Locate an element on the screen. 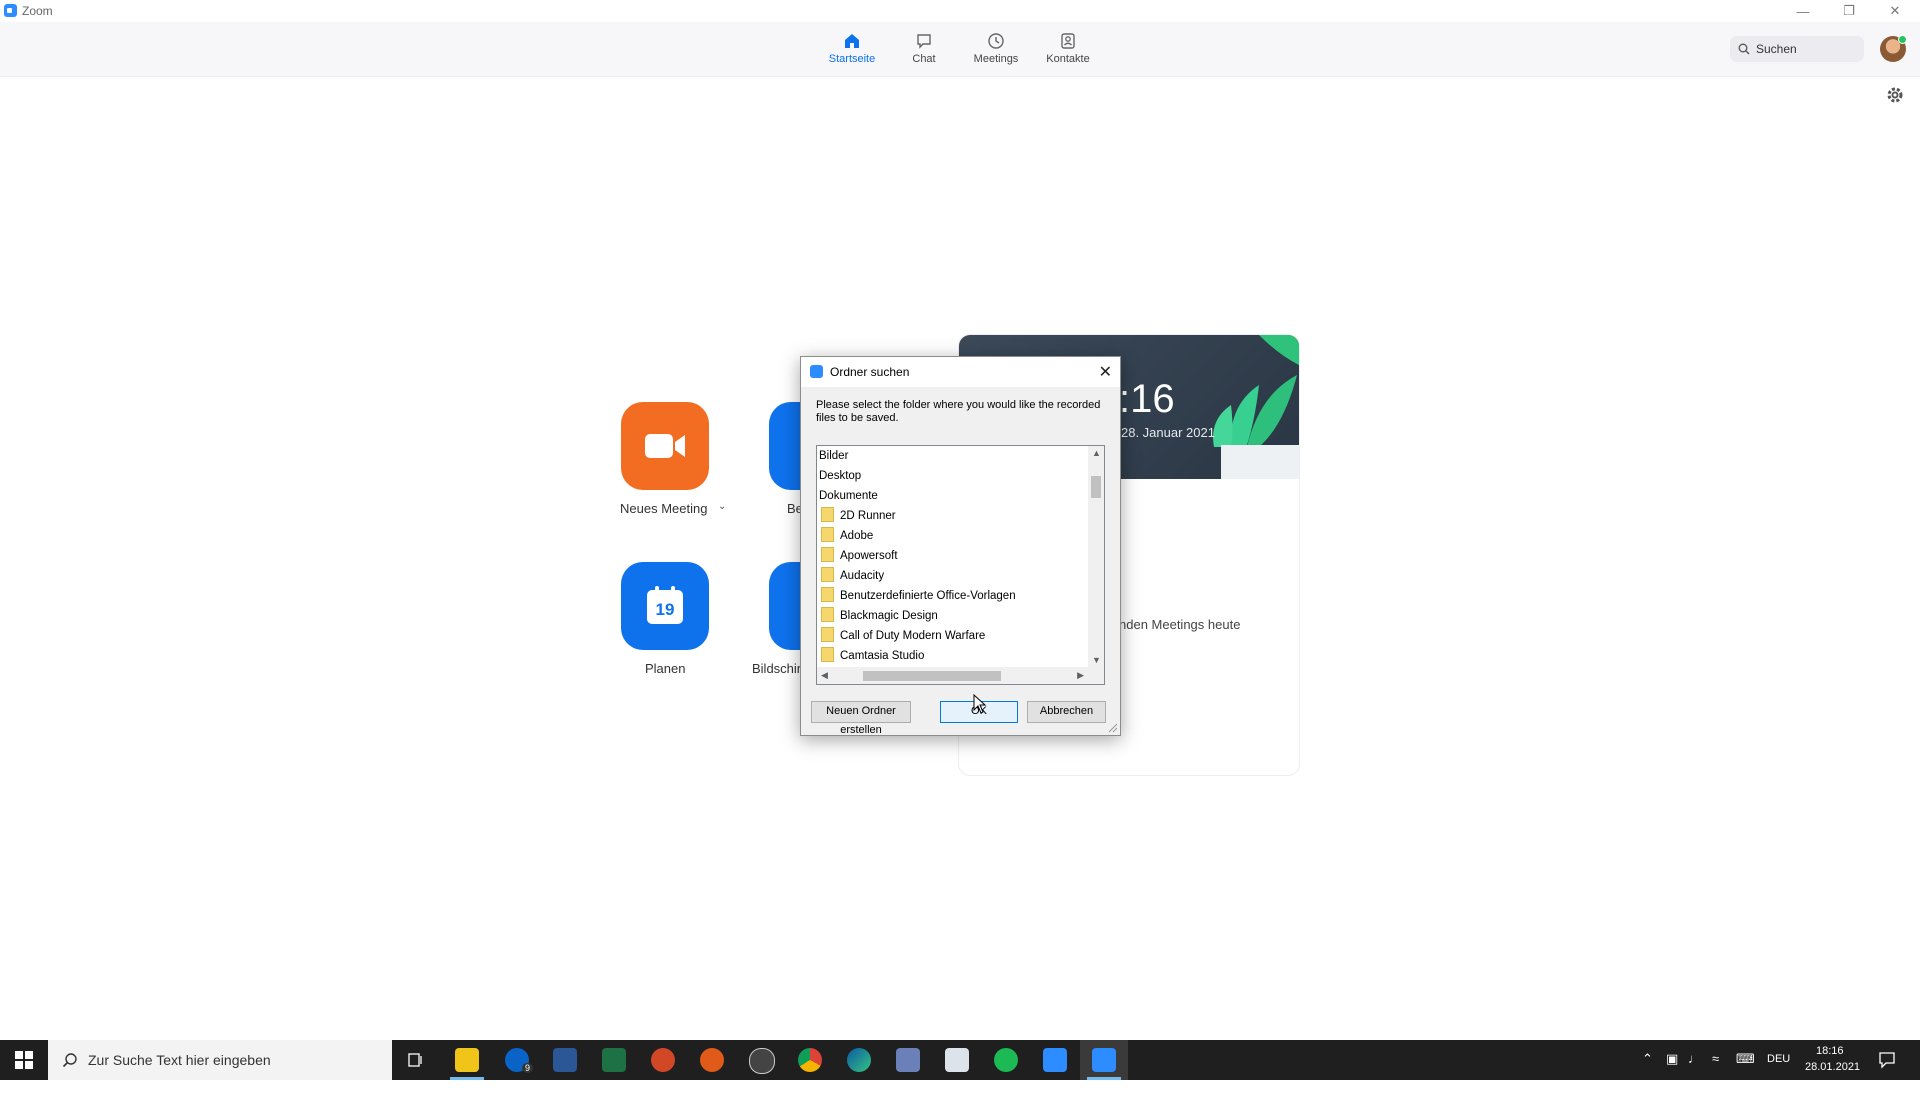 Image resolution: width=1920 pixels, height=1101 pixels. avatar is located at coordinates (1893, 48).